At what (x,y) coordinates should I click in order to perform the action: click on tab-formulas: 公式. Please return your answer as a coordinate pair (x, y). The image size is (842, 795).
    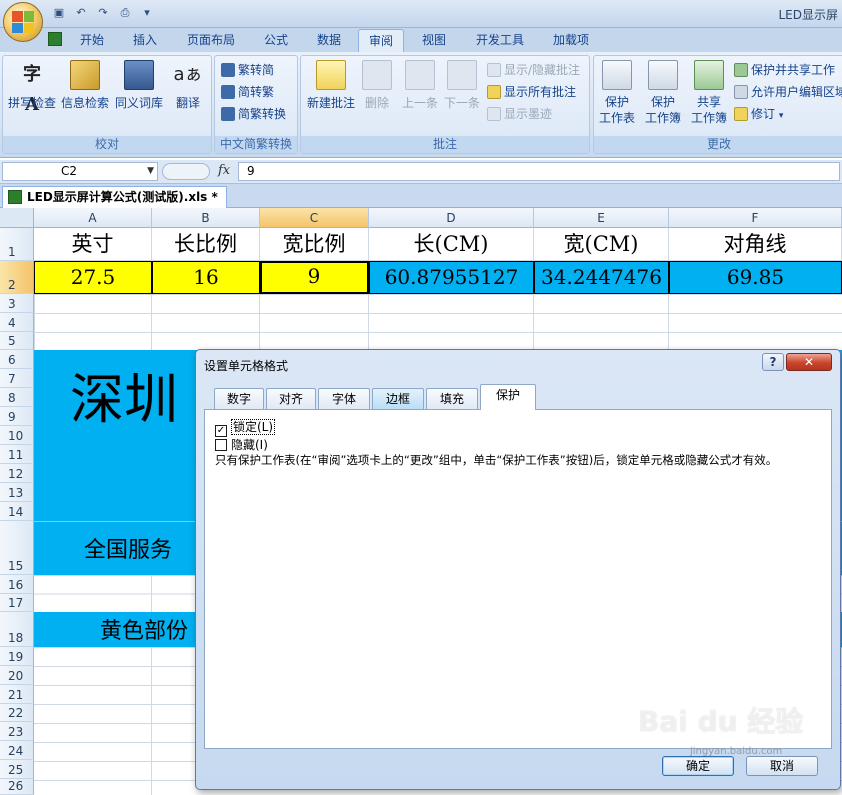
    Looking at the image, I should click on (276, 40).